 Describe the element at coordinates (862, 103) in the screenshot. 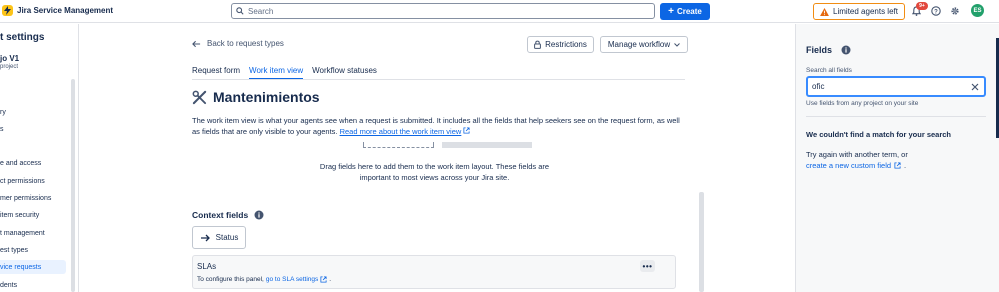

I see `search-fields-help: Use fields from any project on your site` at that location.